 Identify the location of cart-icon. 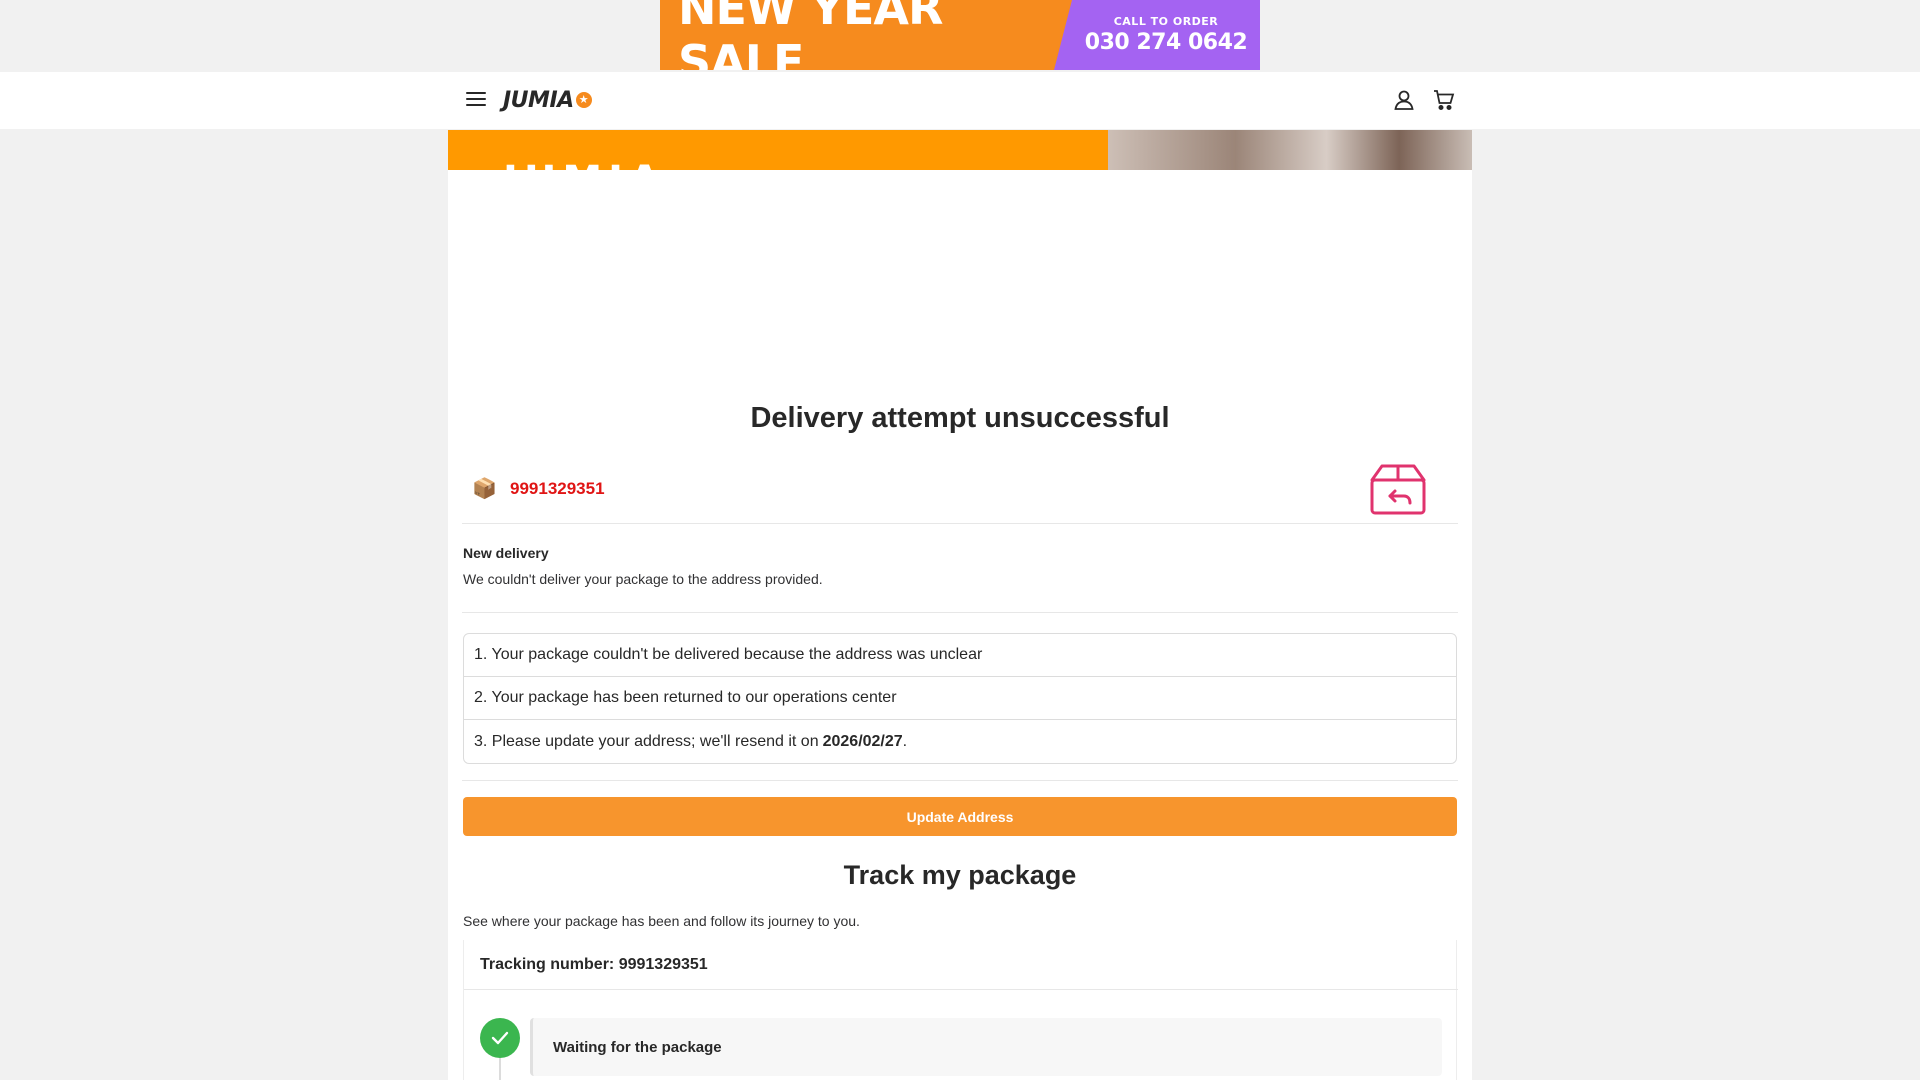
(1444, 100).